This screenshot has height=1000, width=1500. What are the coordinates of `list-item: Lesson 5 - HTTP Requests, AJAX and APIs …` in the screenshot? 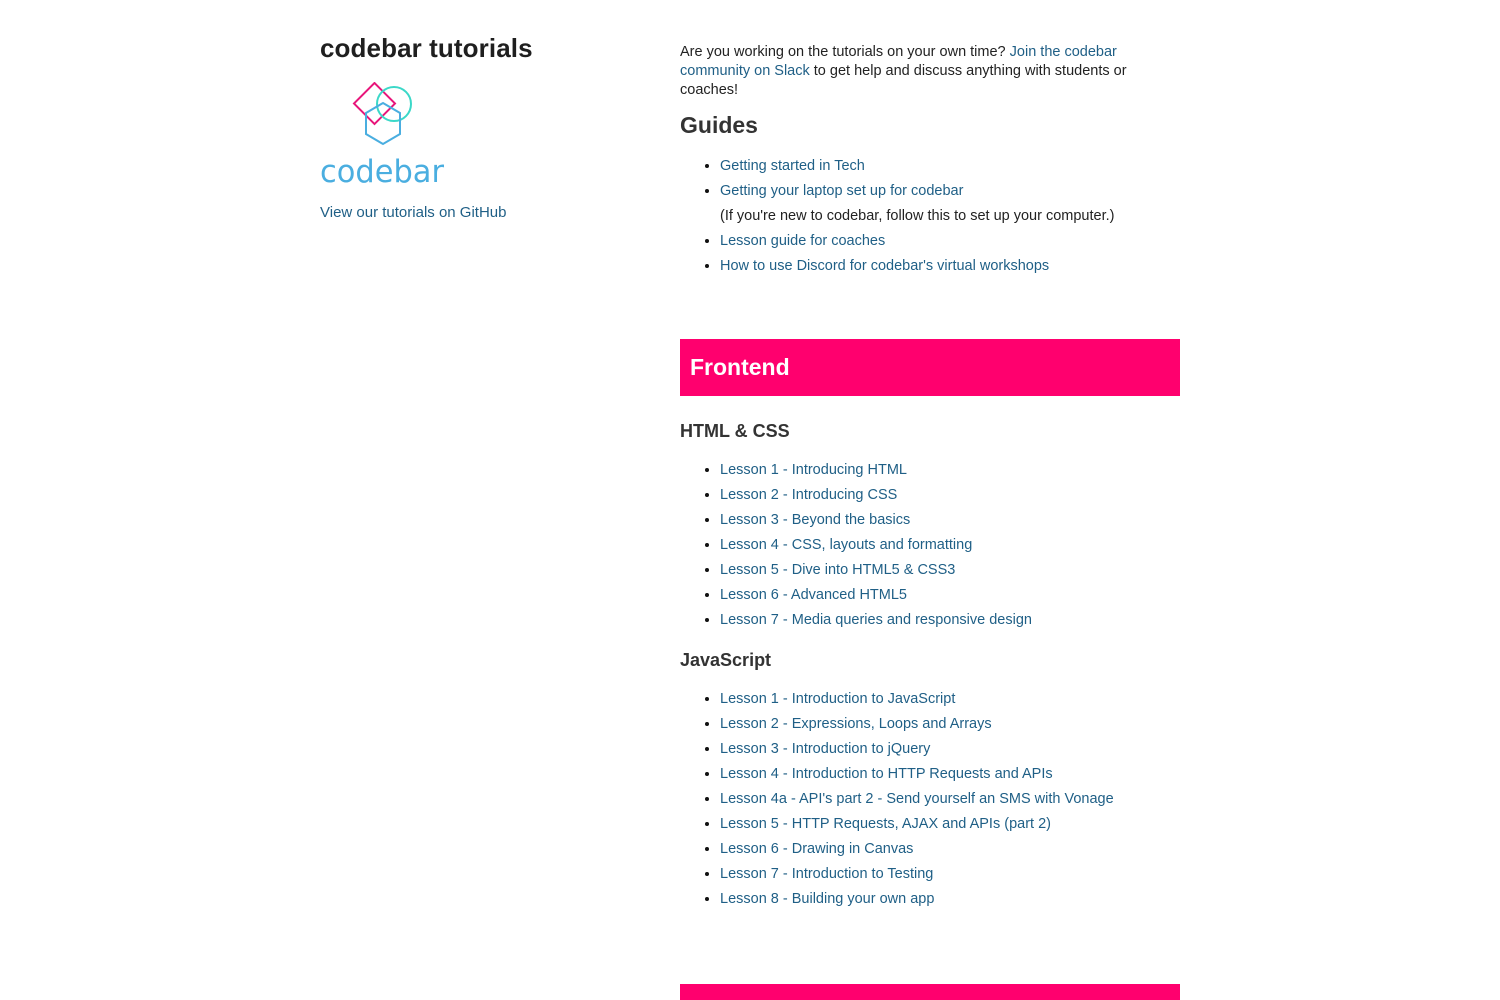 It's located at (950, 824).